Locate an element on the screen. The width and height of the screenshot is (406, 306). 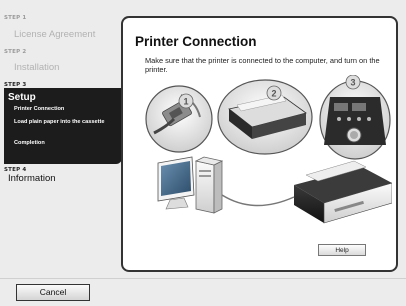
callout-2-badge: 2 is located at coordinates (274, 93).